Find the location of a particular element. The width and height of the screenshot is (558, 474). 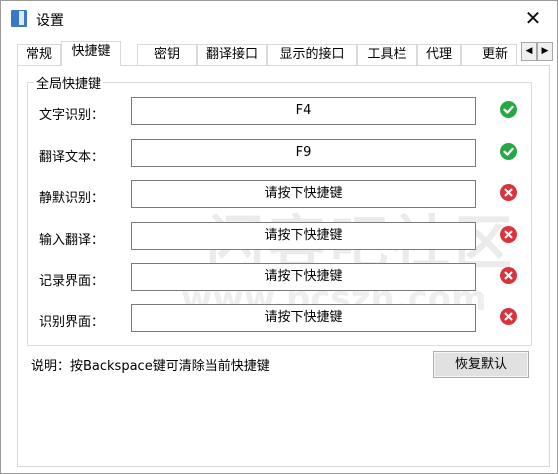

hotkey-input-ocr-window: 请按下快捷键 is located at coordinates (303, 318).